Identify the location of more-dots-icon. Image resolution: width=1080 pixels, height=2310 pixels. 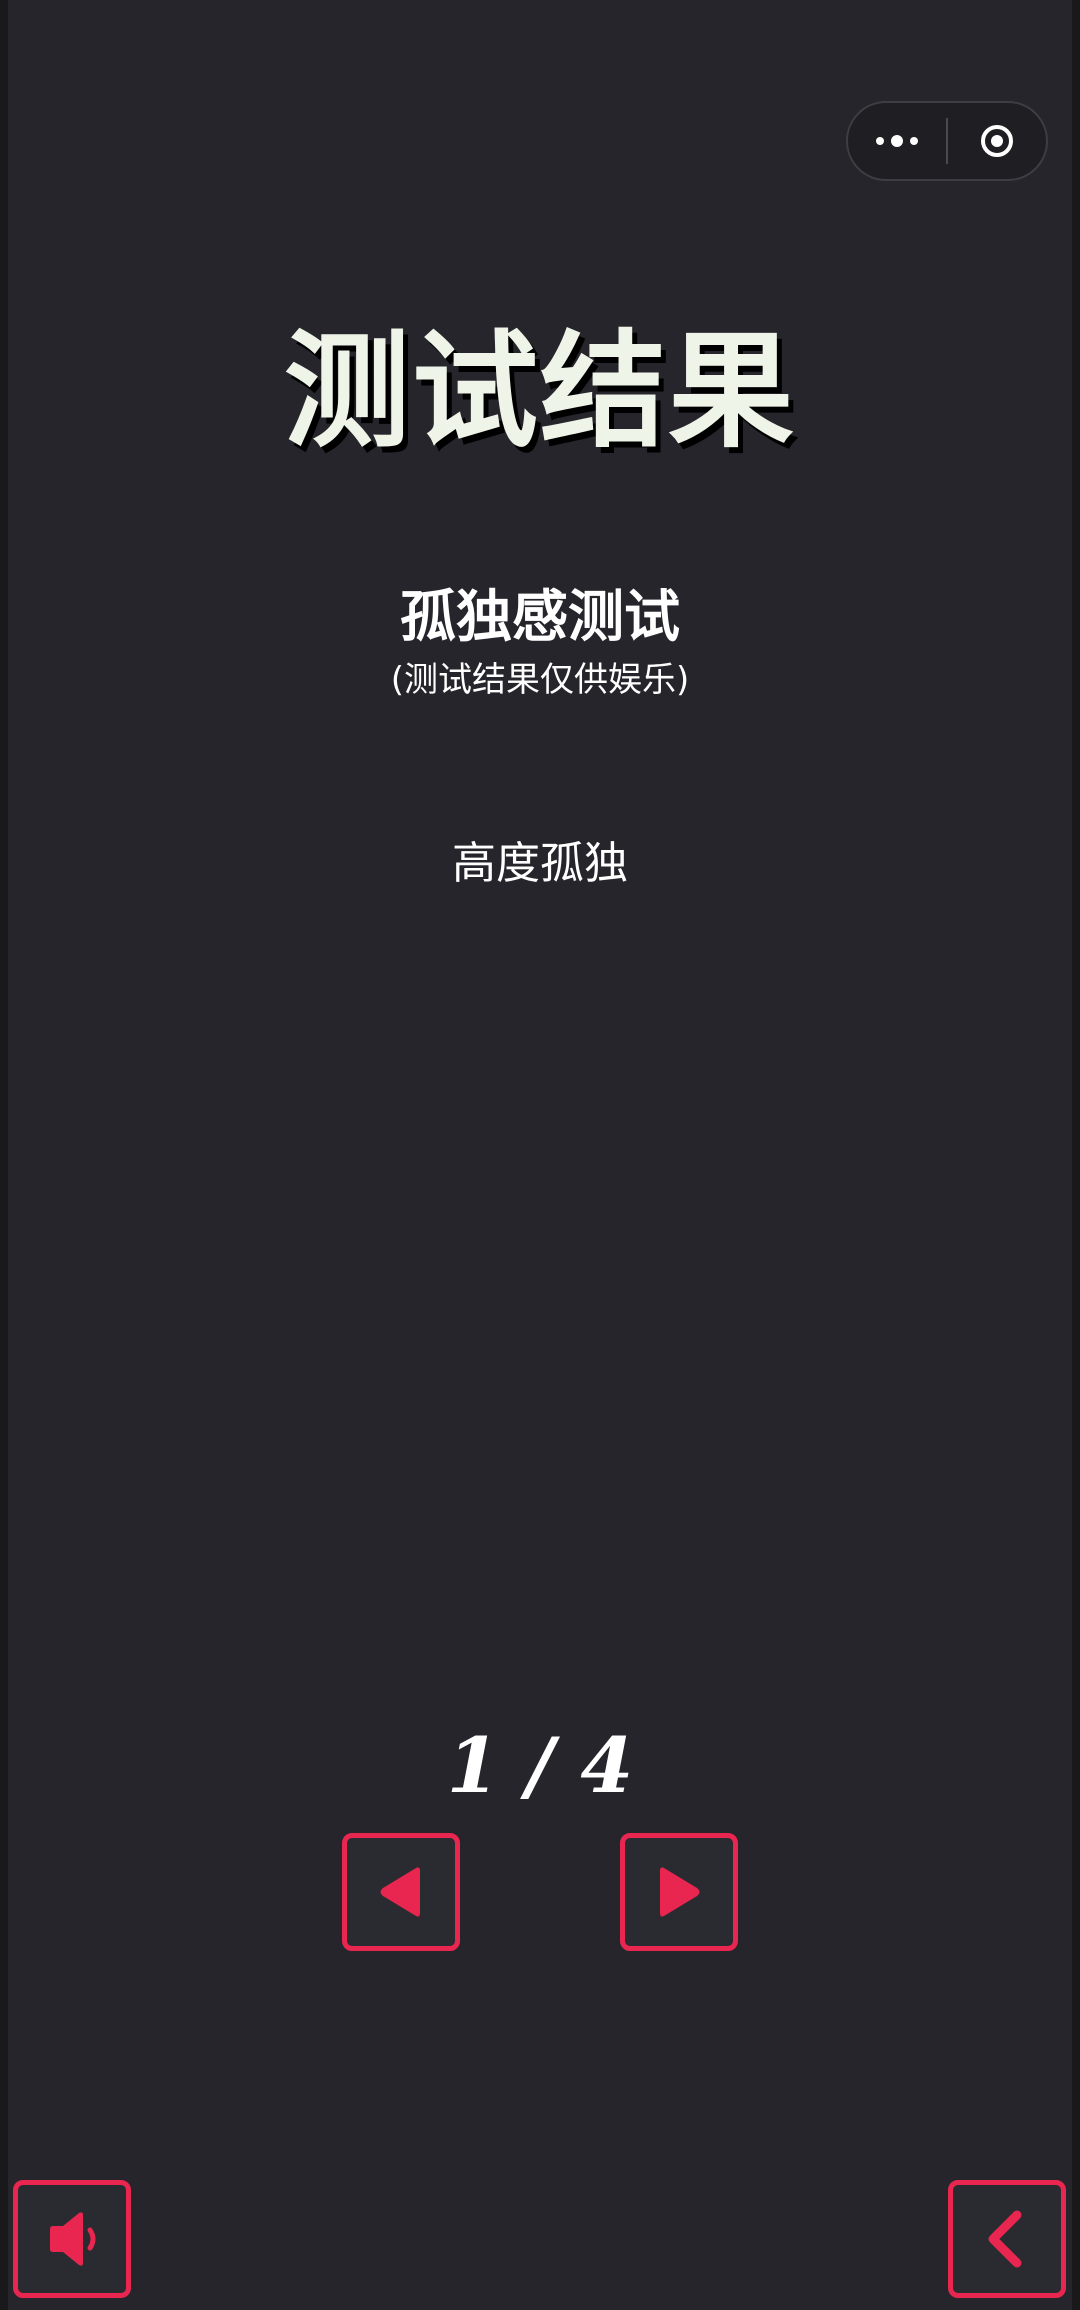
(897, 141).